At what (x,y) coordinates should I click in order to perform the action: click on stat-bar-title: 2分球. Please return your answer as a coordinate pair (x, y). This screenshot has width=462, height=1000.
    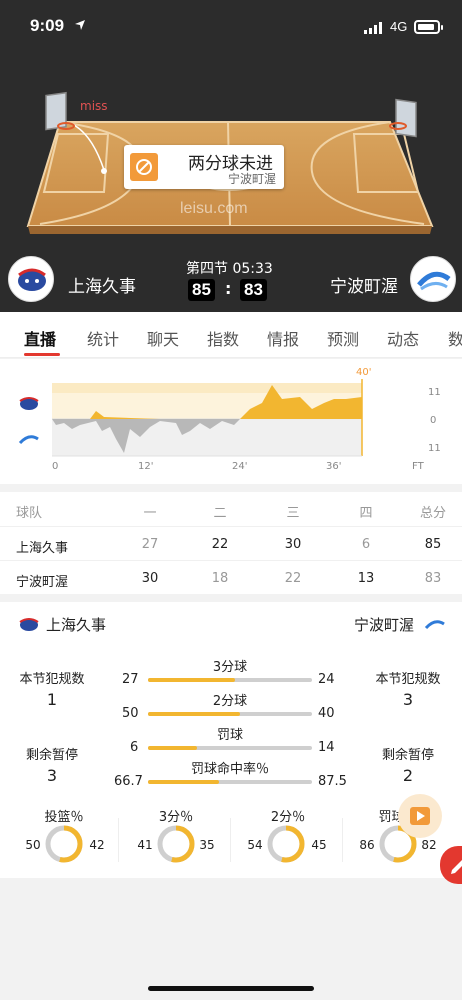
    Looking at the image, I should click on (230, 701).